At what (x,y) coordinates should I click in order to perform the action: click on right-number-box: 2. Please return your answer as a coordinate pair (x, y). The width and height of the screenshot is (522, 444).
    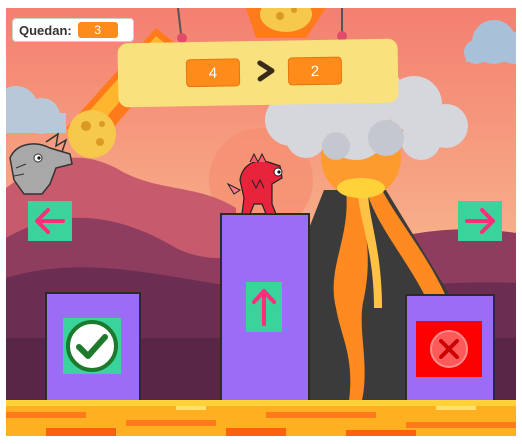
    Looking at the image, I should click on (315, 71).